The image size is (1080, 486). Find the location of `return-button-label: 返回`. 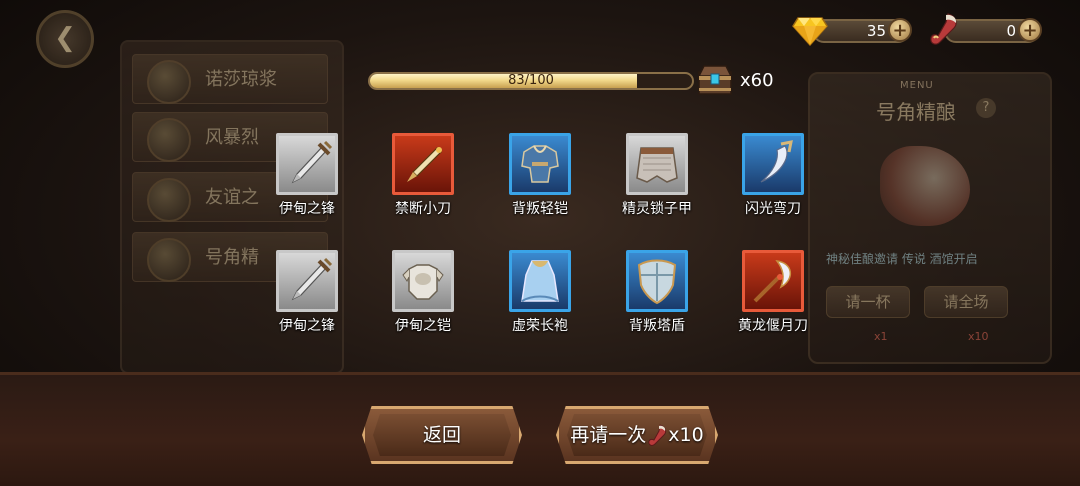

return-button-label: 返回 is located at coordinates (441, 435).